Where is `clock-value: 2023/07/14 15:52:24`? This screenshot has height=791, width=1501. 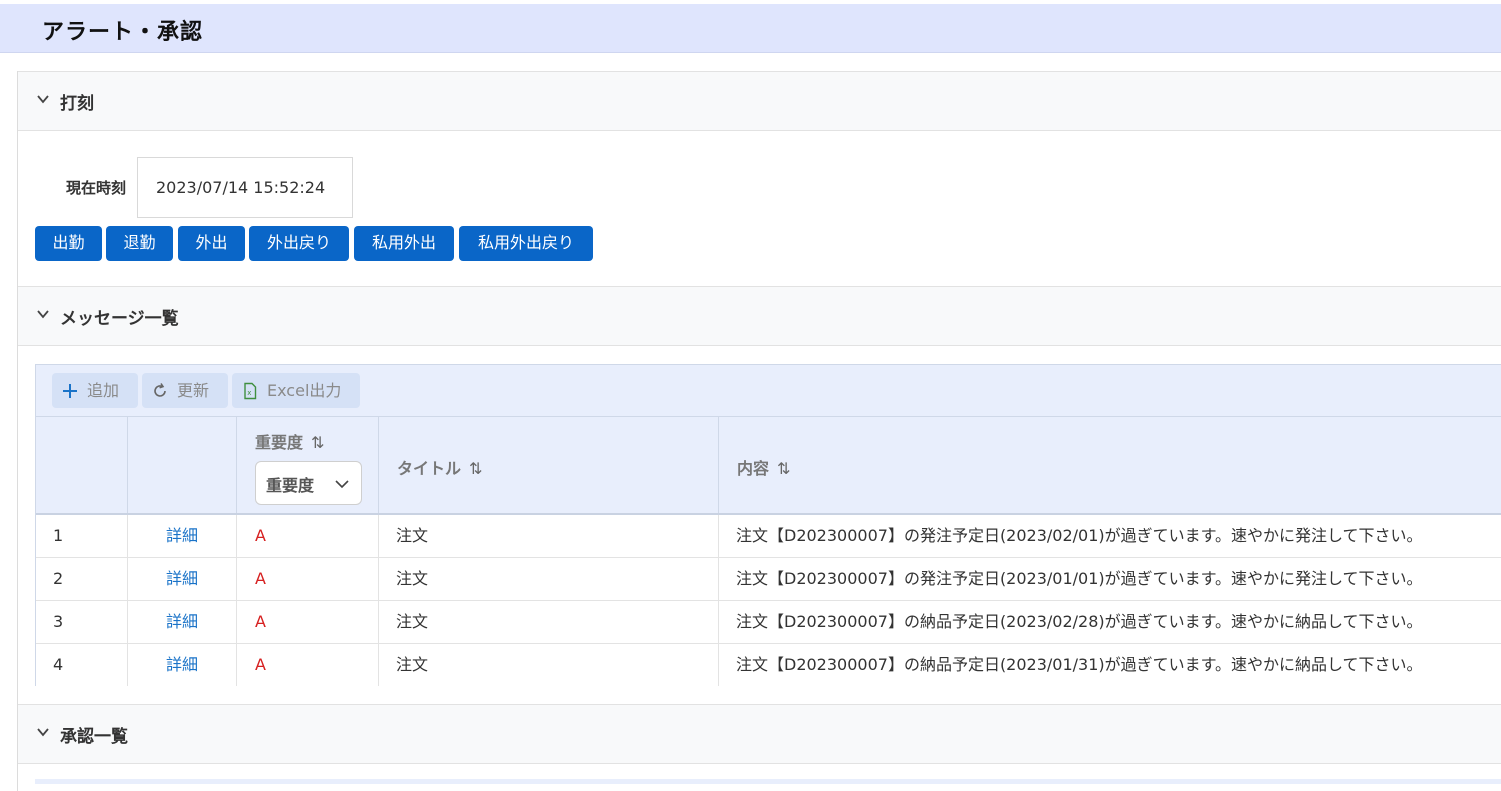
clock-value: 2023/07/14 15:52:24 is located at coordinates (241, 187).